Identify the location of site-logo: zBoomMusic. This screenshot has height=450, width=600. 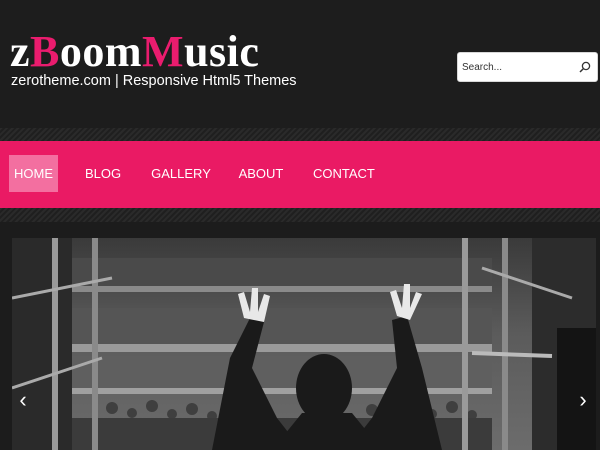
(134, 52).